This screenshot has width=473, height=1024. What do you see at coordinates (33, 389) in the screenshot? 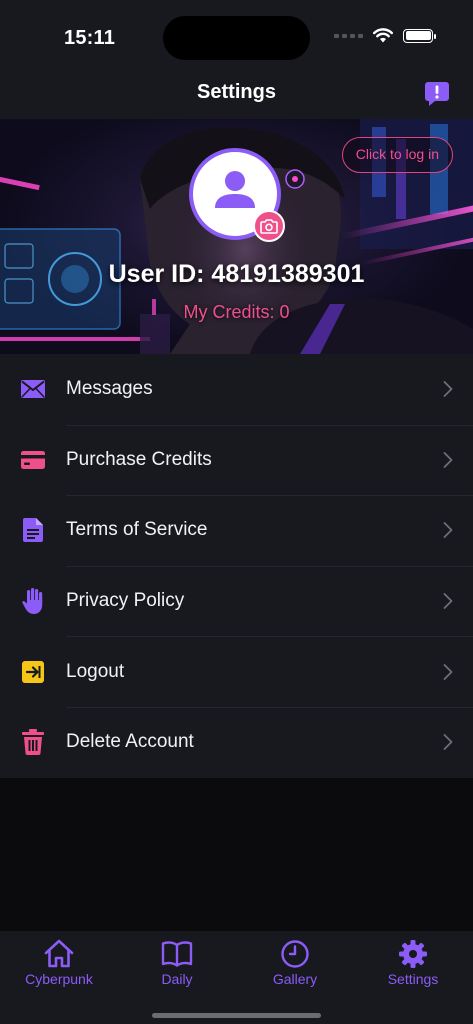
I see `envelope-icon` at bounding box center [33, 389].